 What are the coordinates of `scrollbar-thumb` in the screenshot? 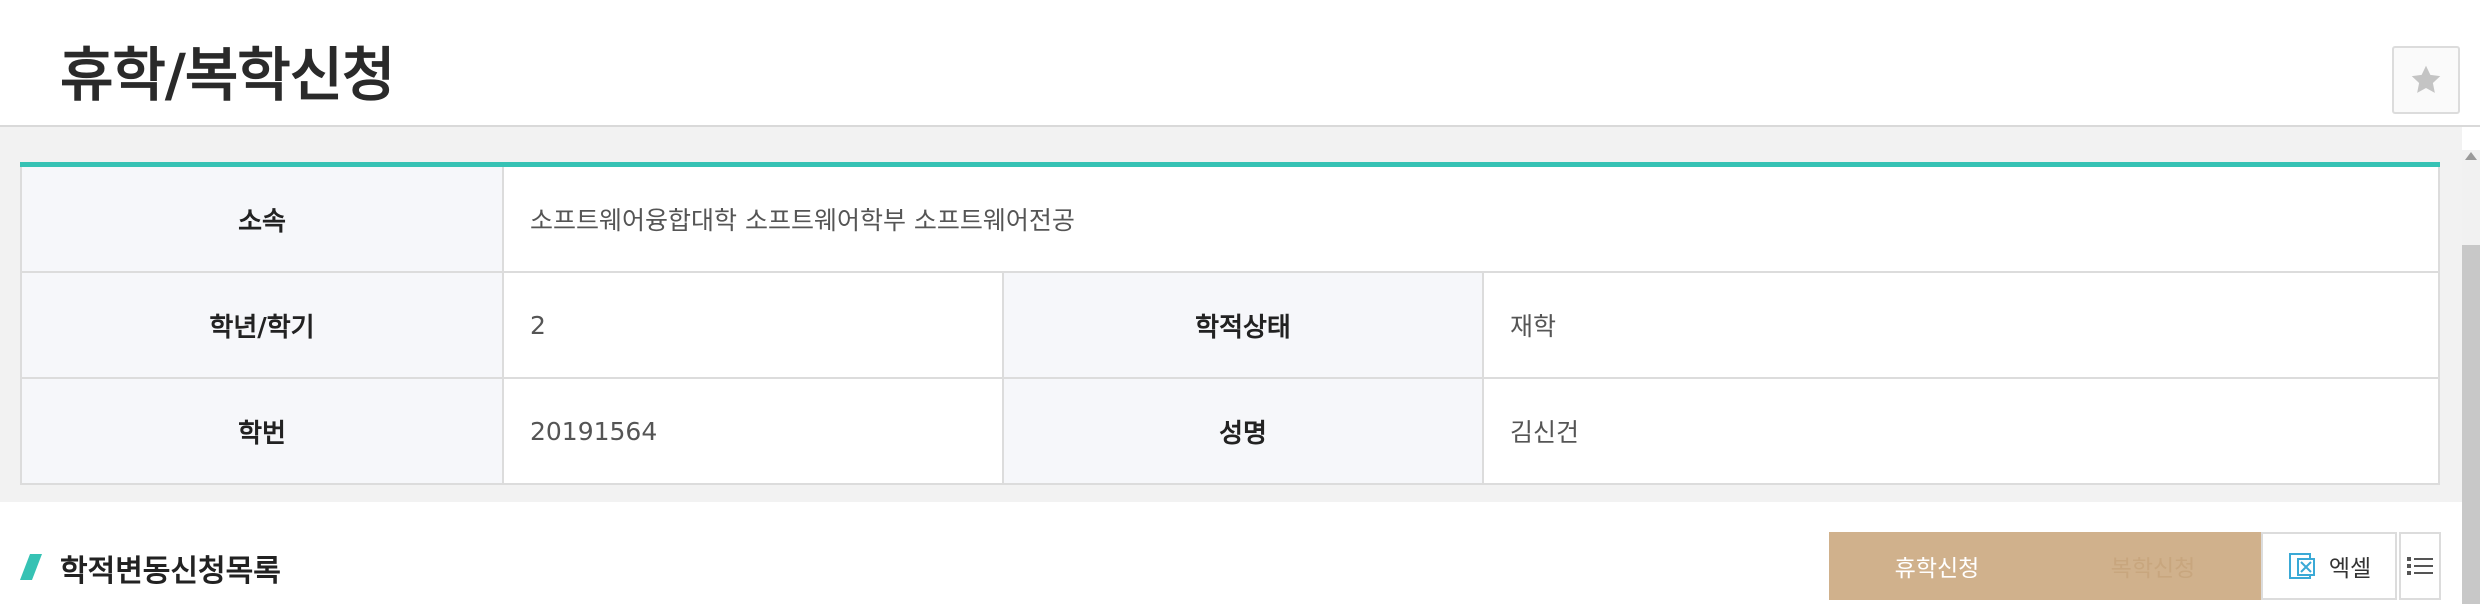 It's located at (2471, 424).